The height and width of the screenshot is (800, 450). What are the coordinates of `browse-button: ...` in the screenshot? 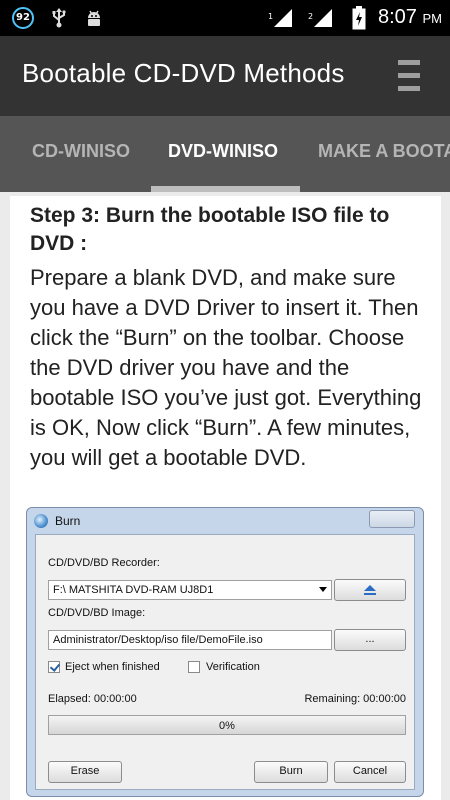 It's located at (370, 640).